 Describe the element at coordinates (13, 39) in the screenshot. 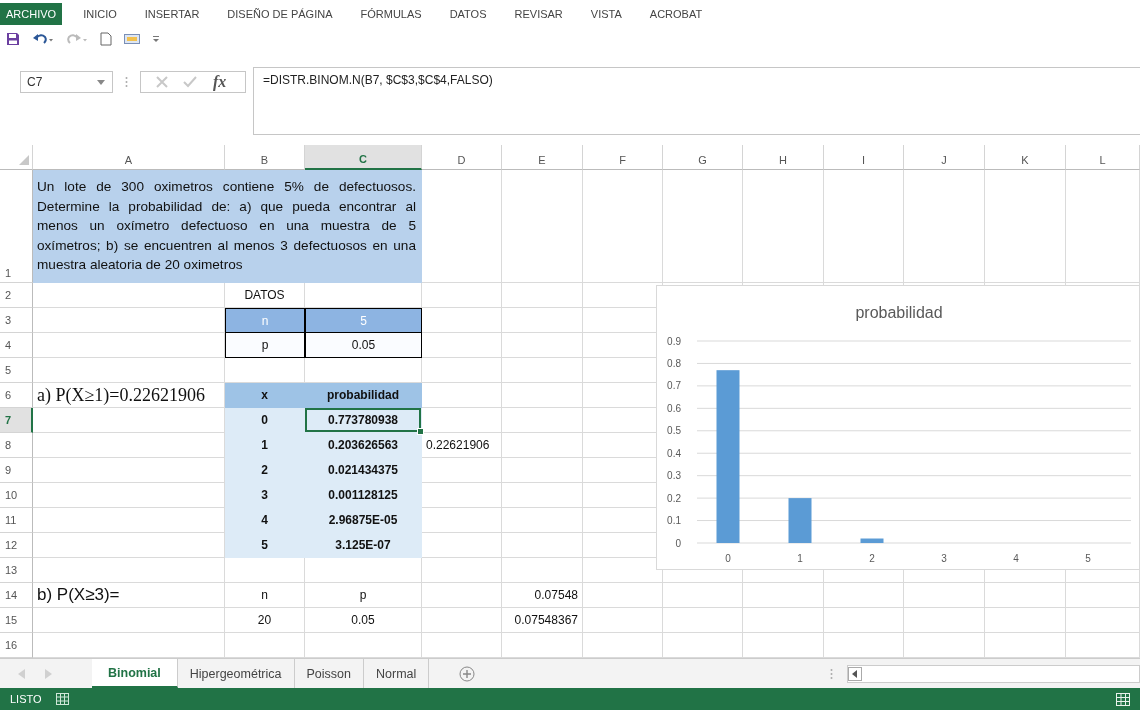

I see `save-icon` at that location.